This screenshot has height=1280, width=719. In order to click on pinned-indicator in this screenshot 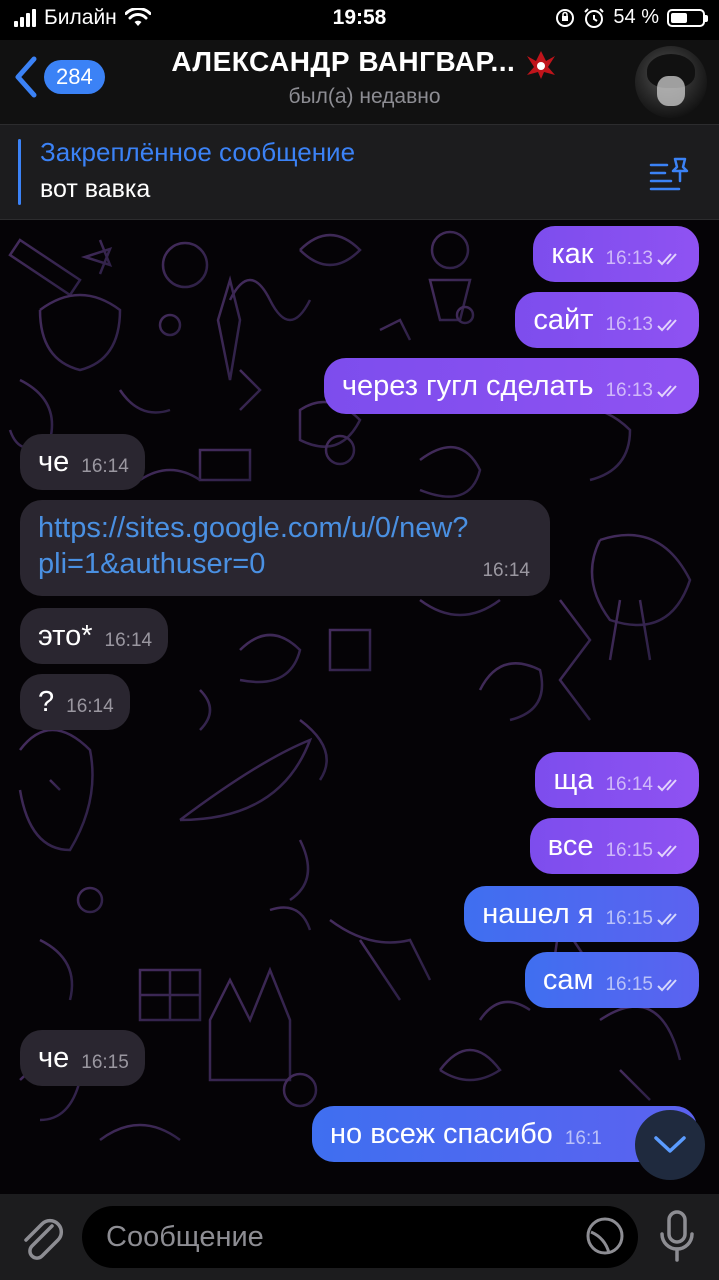, I will do `click(19, 172)`.